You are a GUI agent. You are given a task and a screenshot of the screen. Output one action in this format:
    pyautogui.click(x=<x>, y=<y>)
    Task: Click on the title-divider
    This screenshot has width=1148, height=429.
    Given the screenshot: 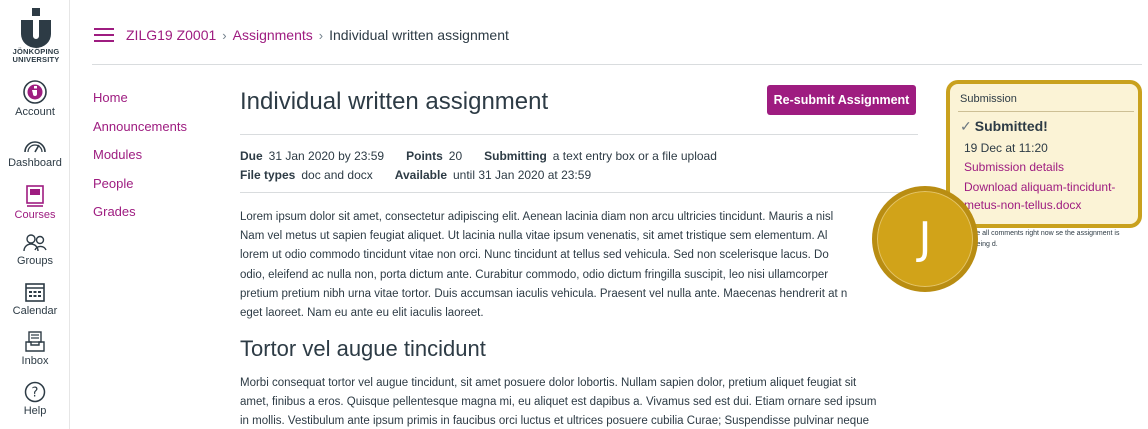 What is the action you would take?
    pyautogui.click(x=579, y=134)
    